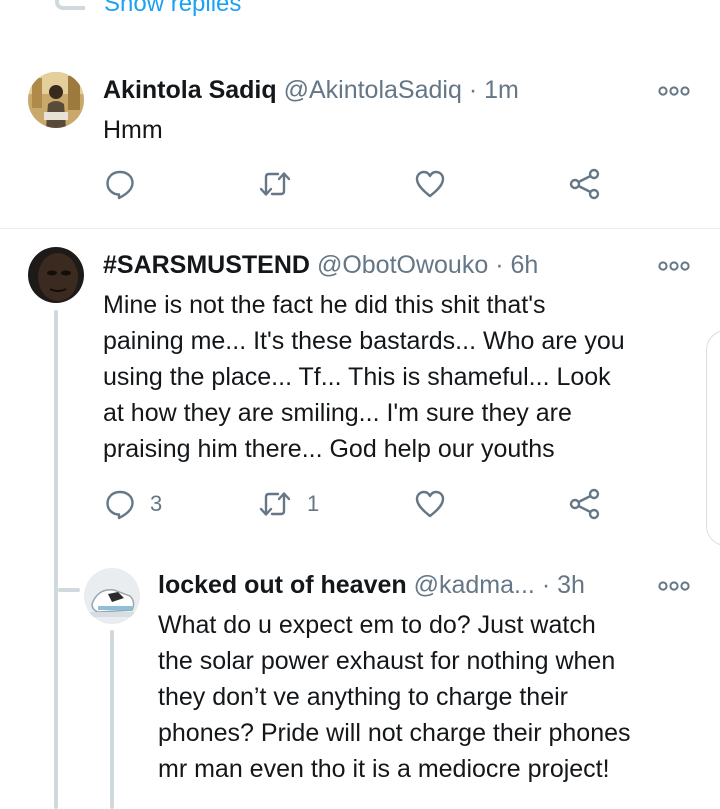 The width and height of the screenshot is (720, 809). What do you see at coordinates (387, 661) in the screenshot?
I see `tweet-text-line: the solar power exhaust for nothing when` at bounding box center [387, 661].